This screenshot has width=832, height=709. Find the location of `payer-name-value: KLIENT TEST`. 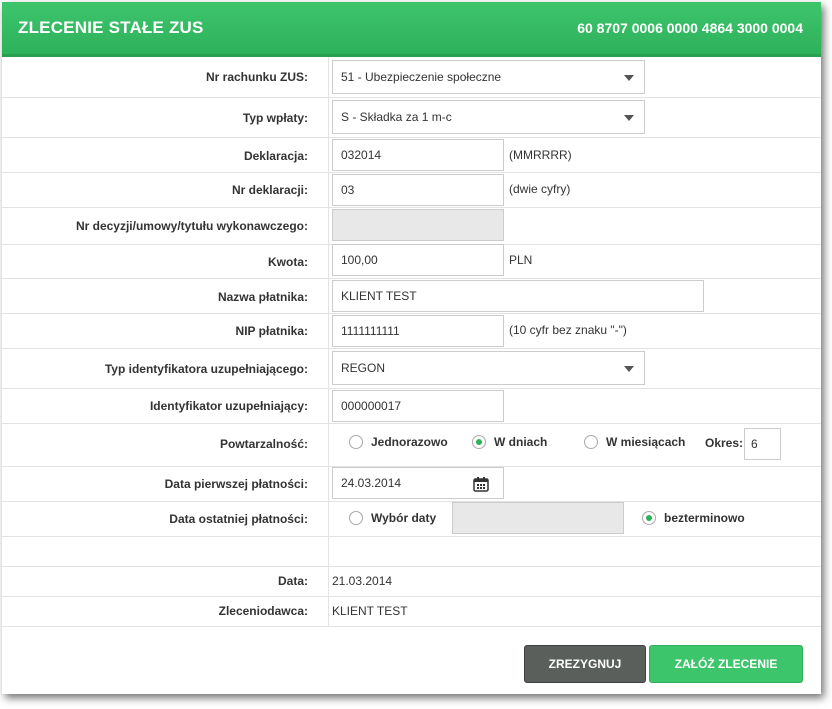

payer-name-value: KLIENT TEST is located at coordinates (379, 296).